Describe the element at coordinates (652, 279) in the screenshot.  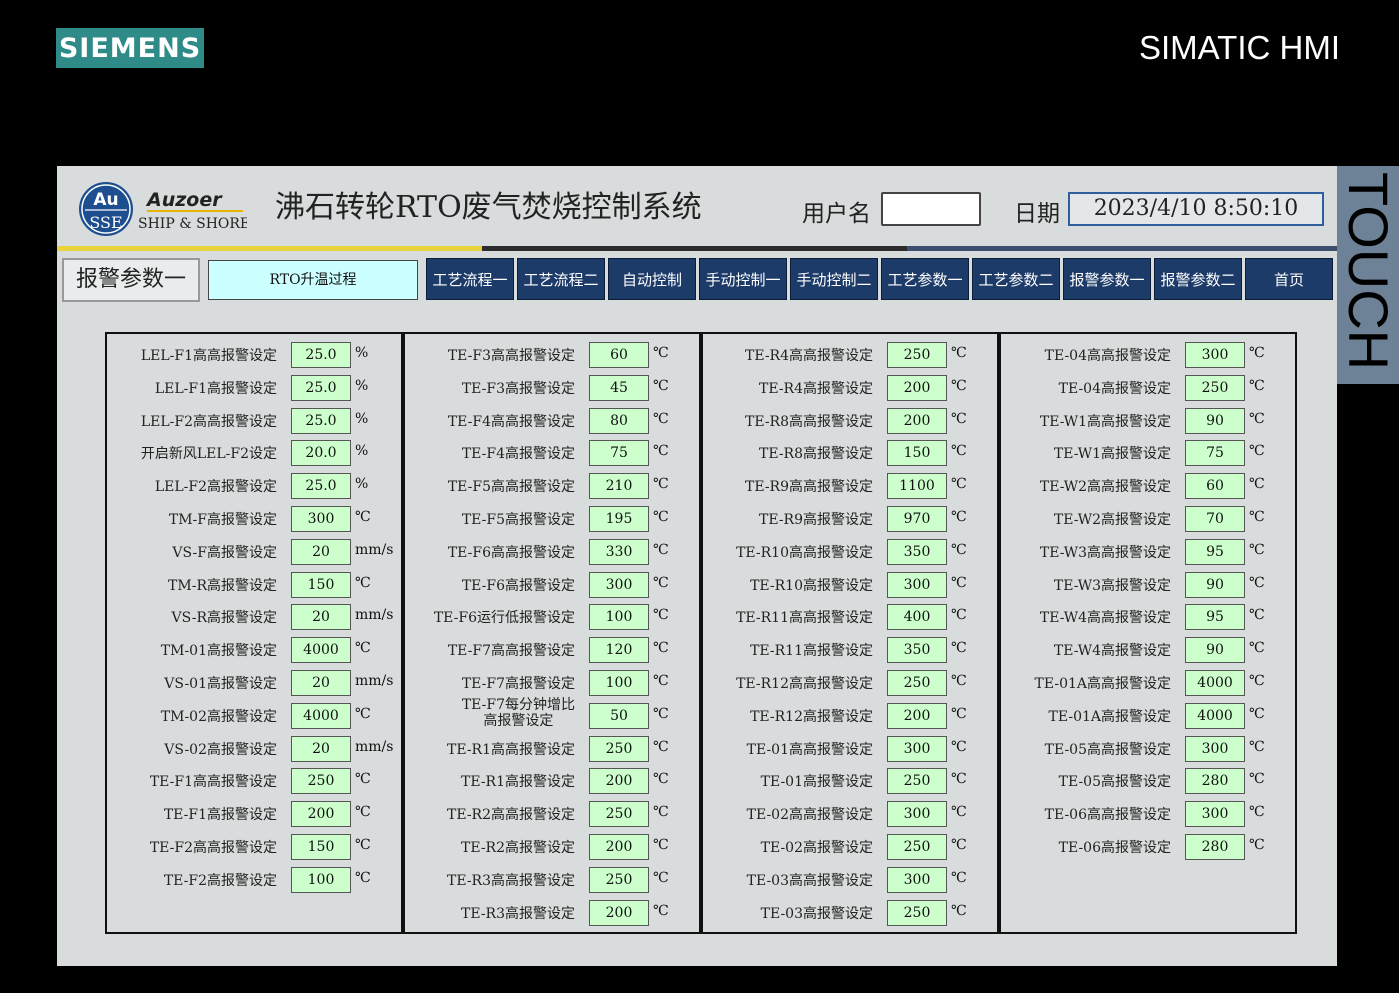
I see `nav-auto-control-button: 自动控制` at that location.